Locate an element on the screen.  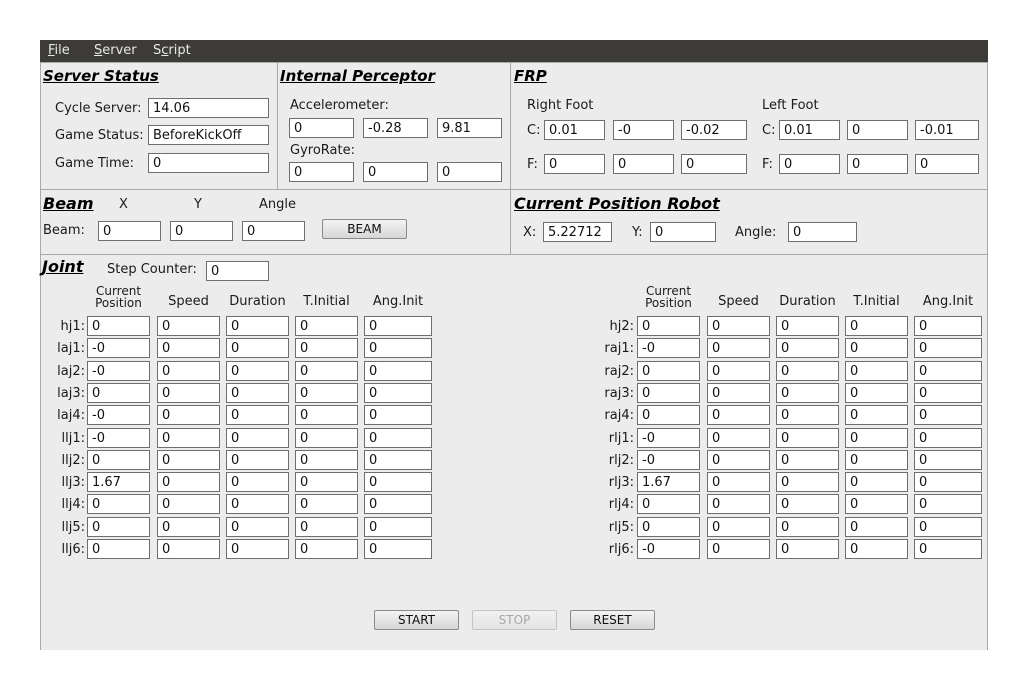
beam-y-field is located at coordinates (201, 231).